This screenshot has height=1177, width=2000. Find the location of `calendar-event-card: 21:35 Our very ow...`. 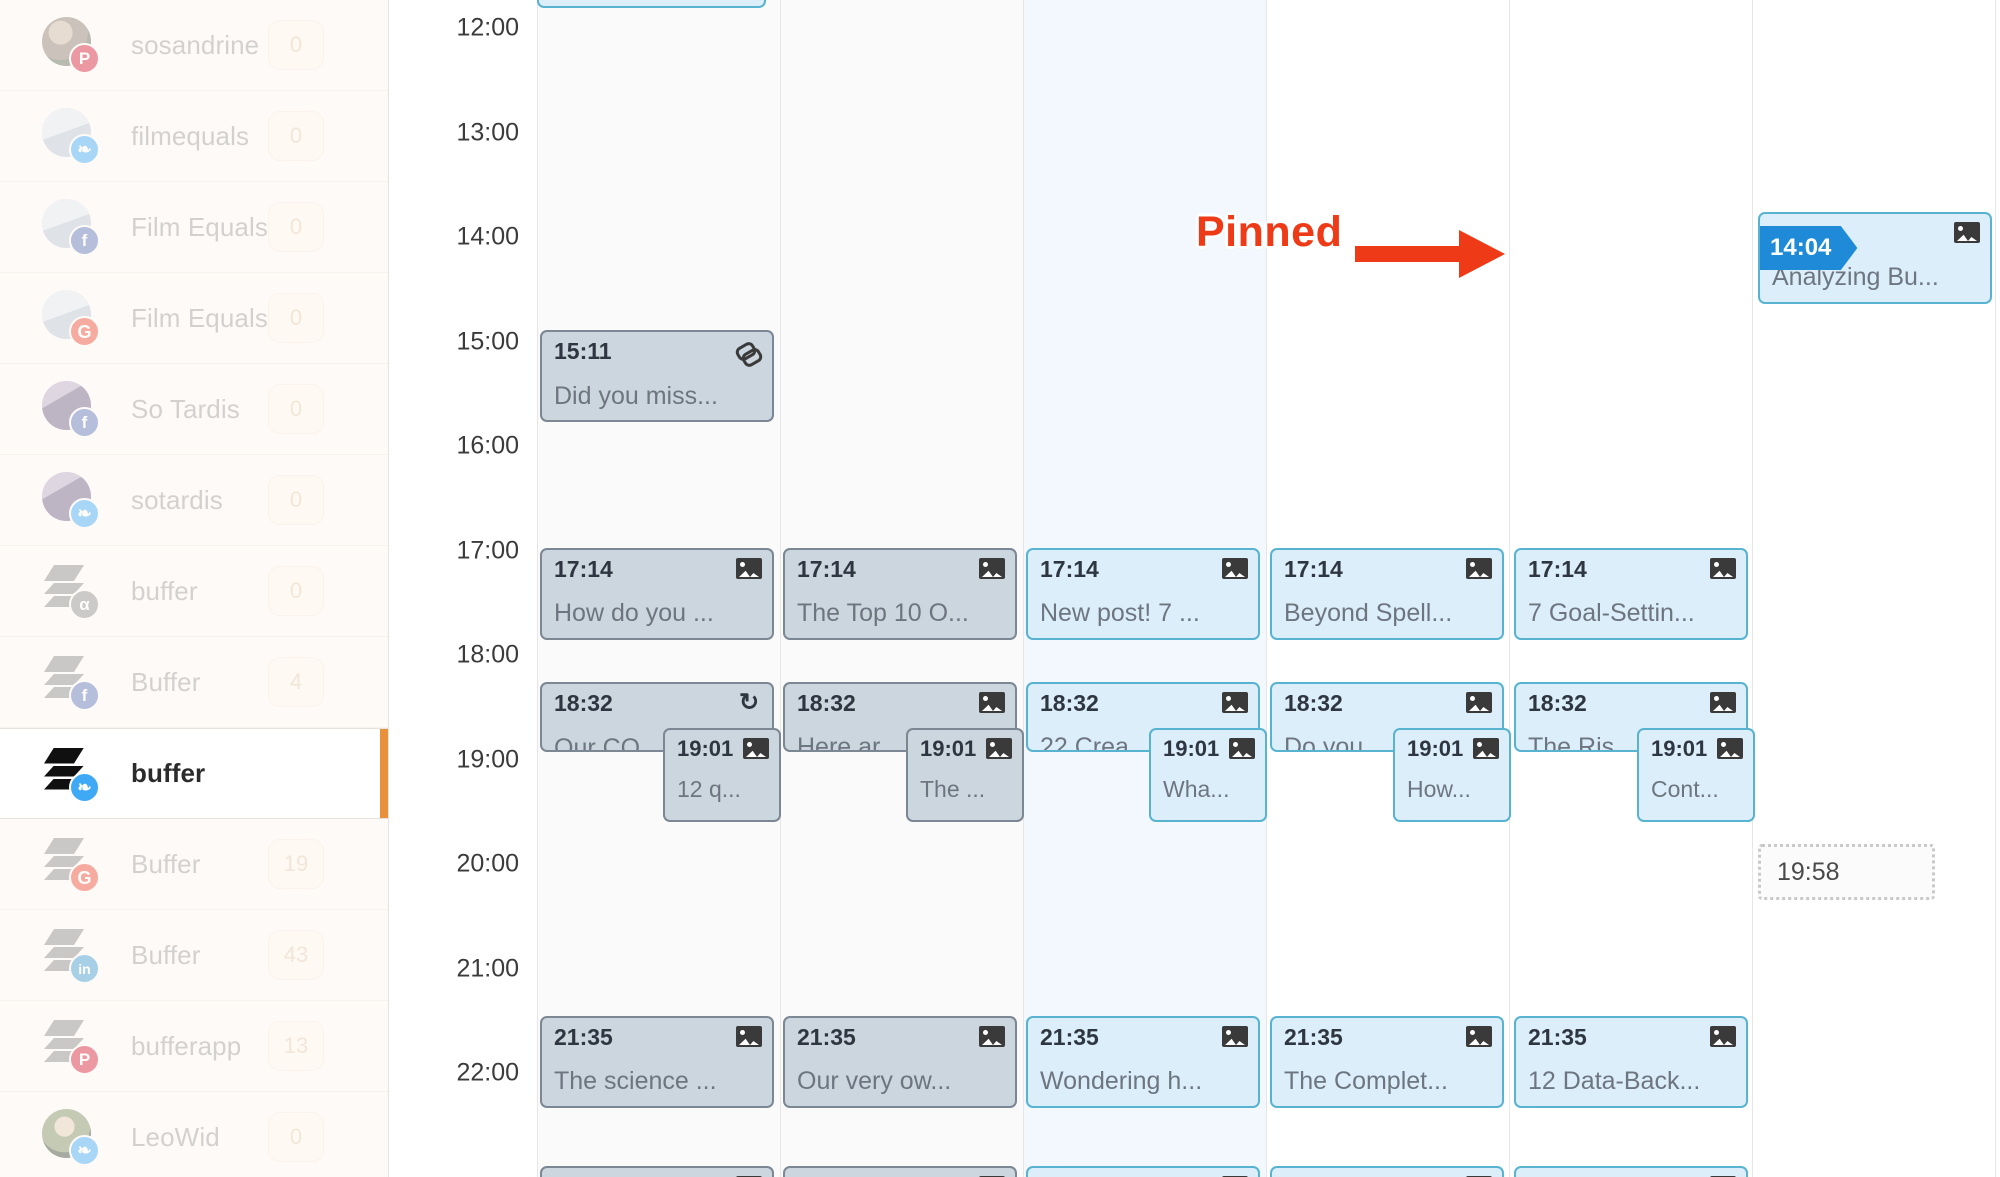

calendar-event-card: 21:35 Our very ow... is located at coordinates (900, 1062).